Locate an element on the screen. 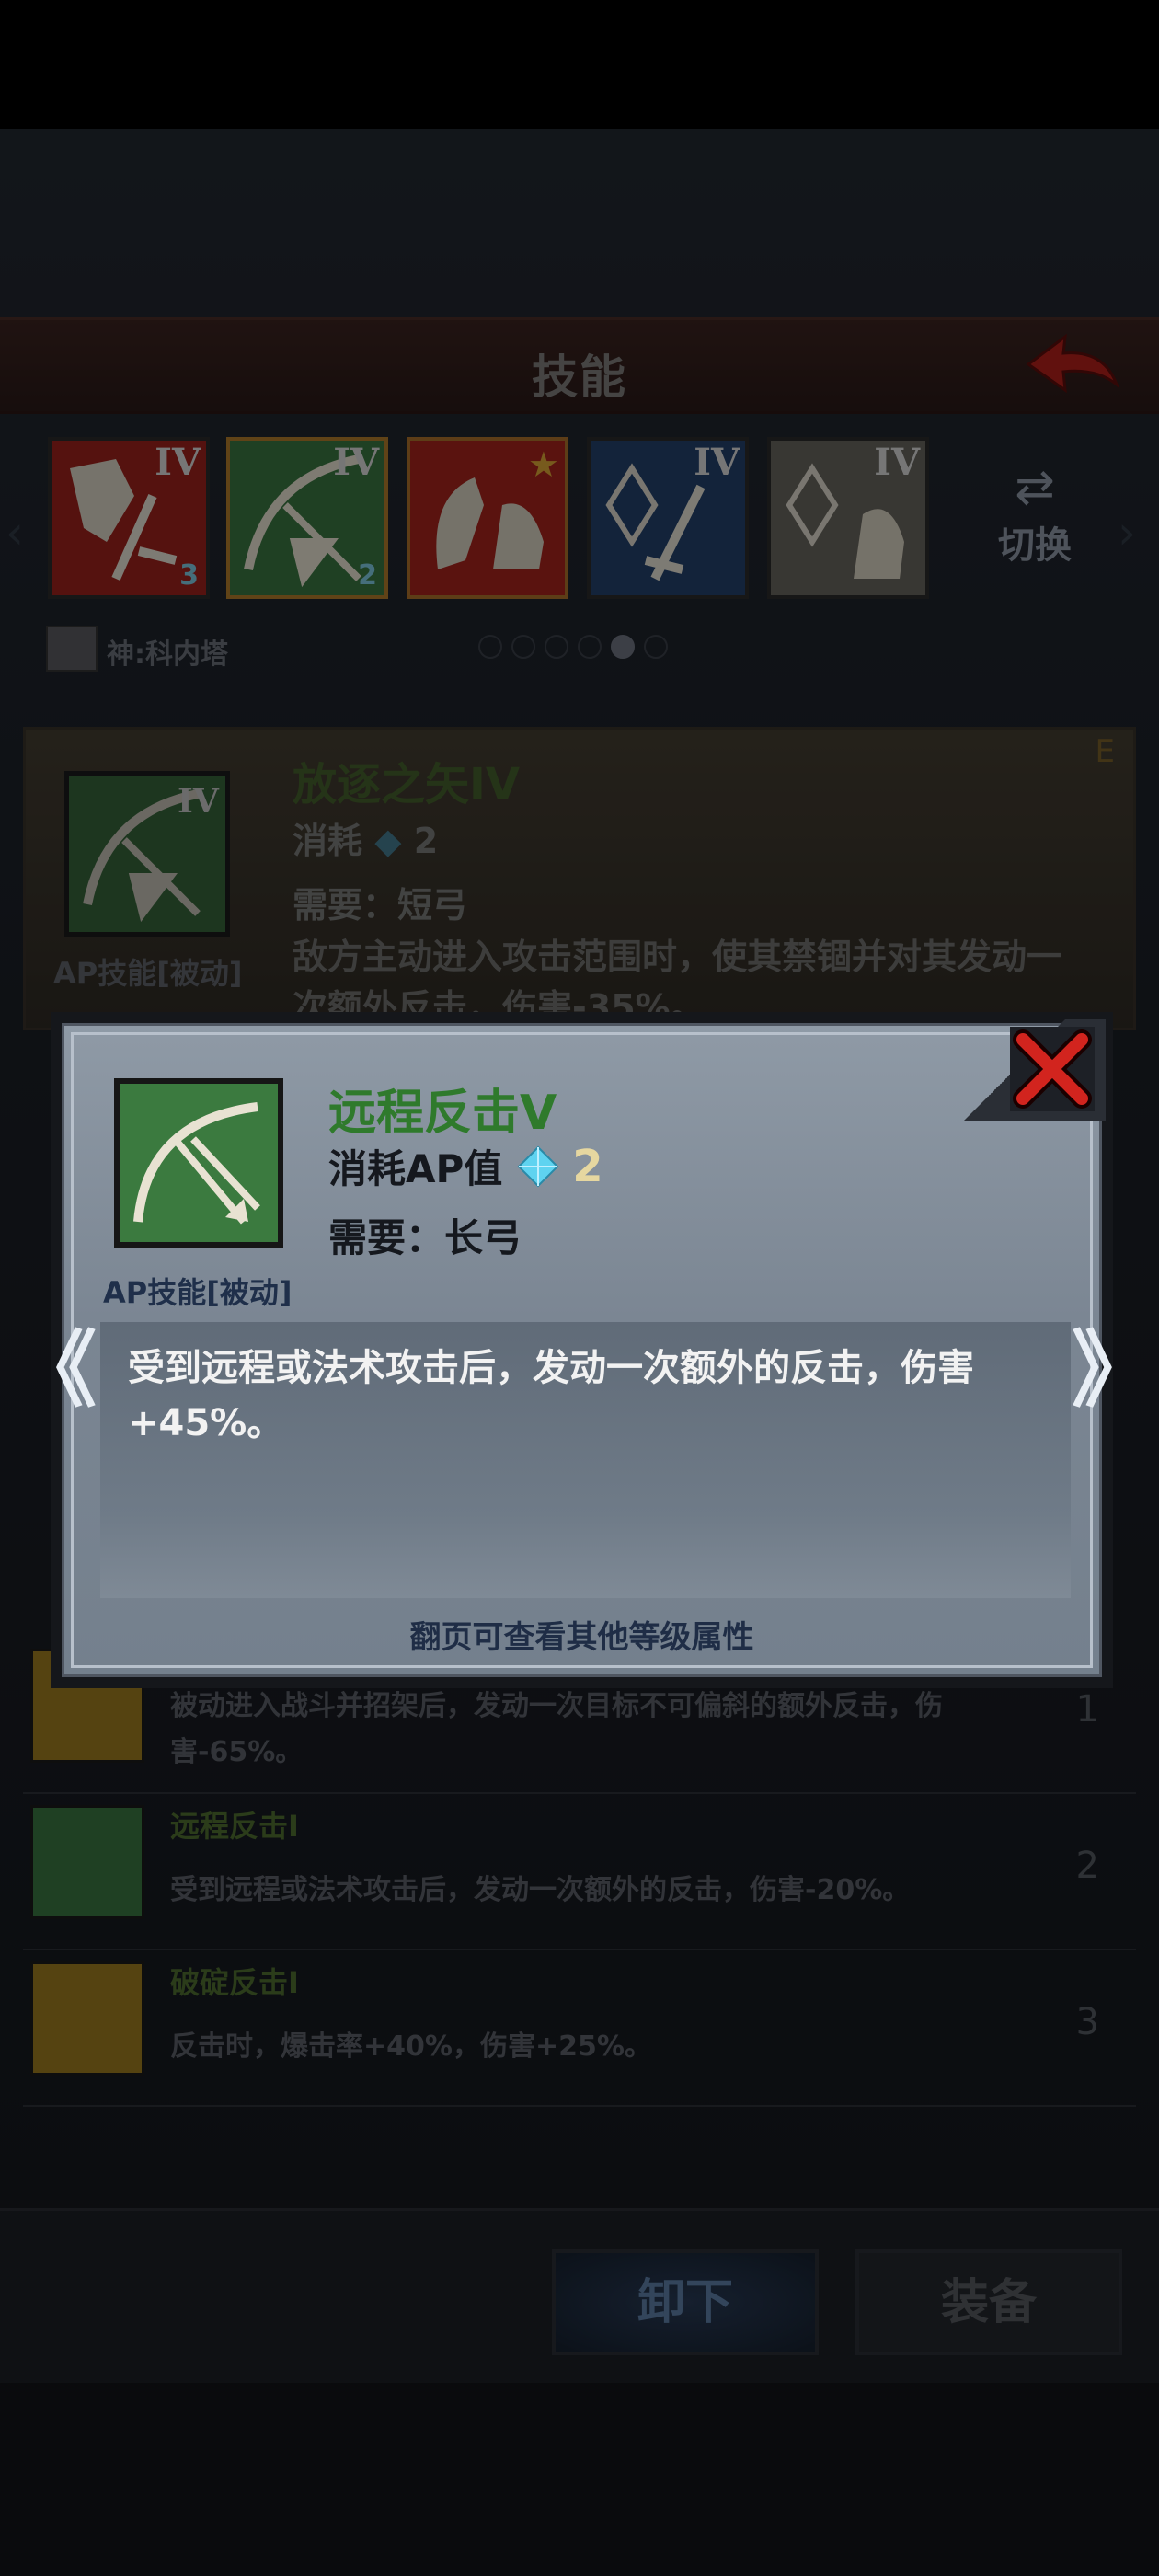  cost-label: 消耗AP值 is located at coordinates (415, 1168).